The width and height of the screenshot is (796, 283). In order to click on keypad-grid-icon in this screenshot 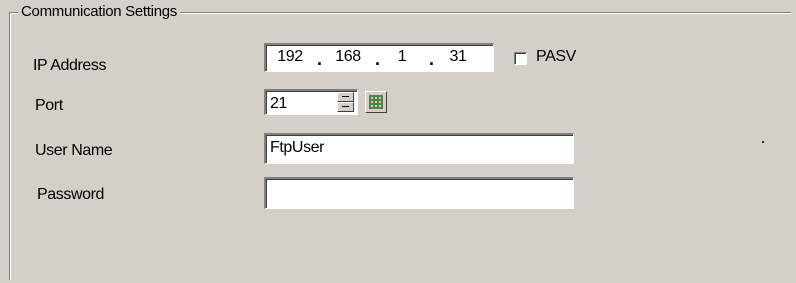, I will do `click(376, 102)`.